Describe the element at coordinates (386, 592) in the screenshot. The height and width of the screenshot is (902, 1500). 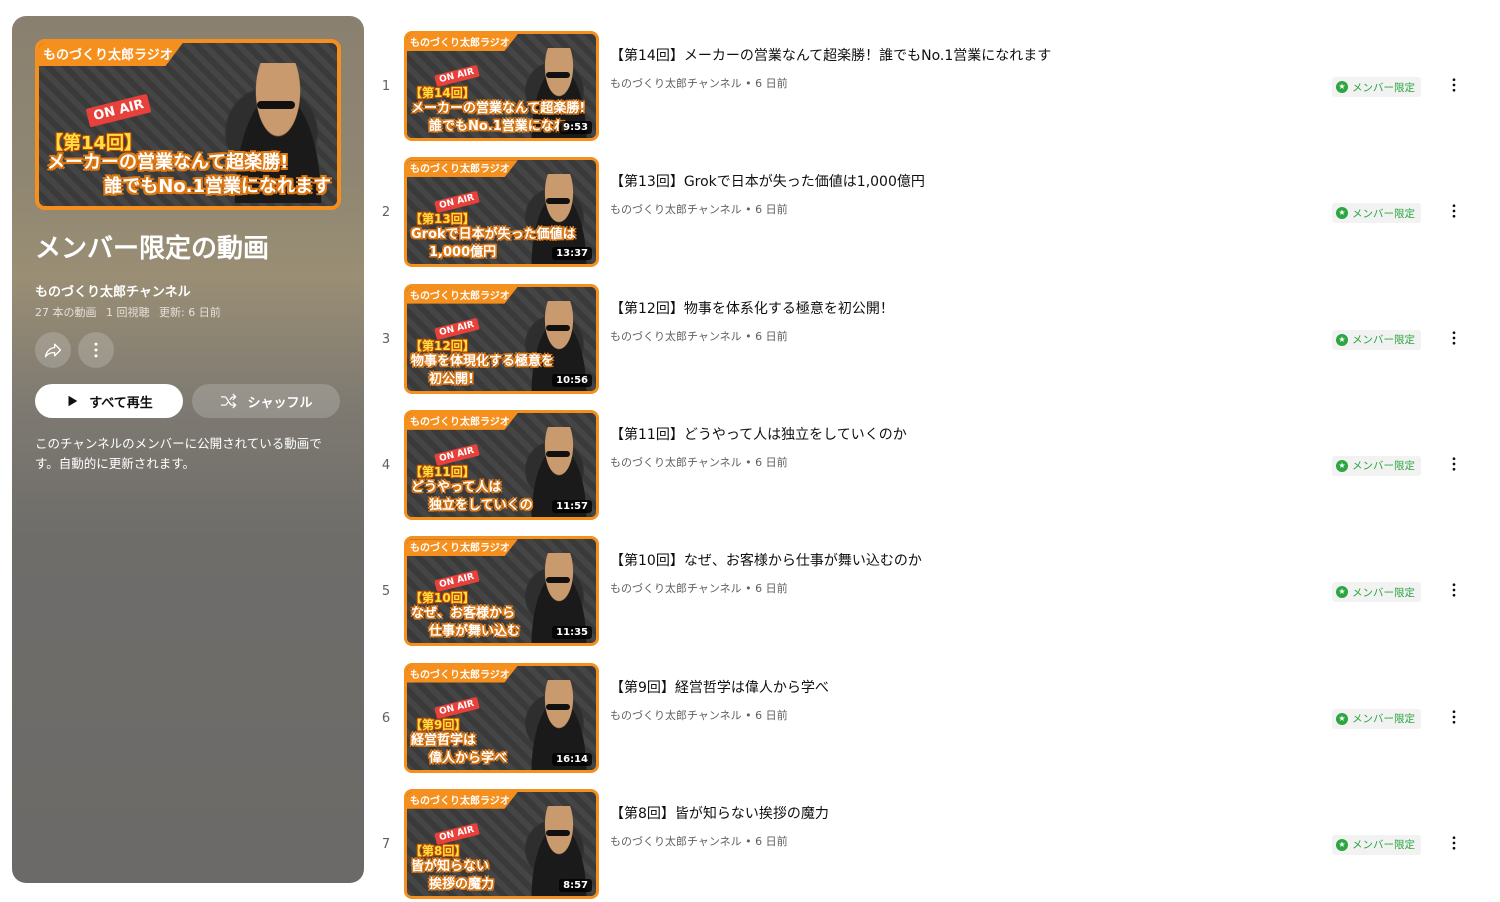
I see `video-index: 5` at that location.